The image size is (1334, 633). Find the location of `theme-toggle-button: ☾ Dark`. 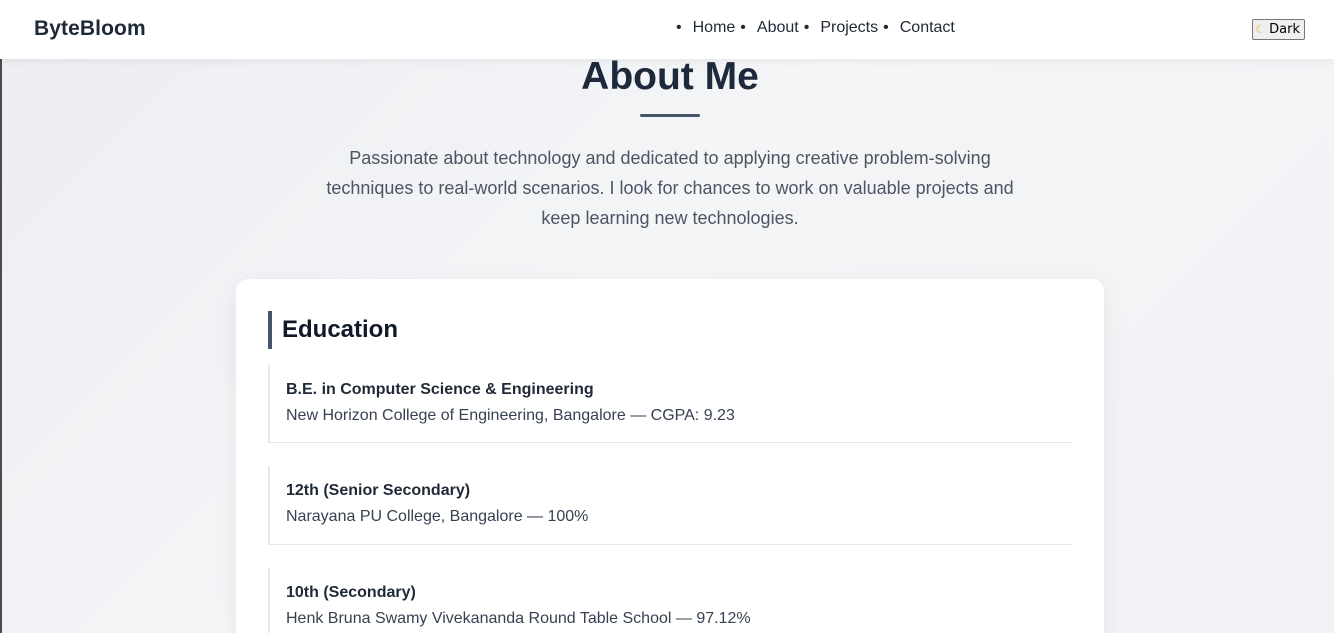

theme-toggle-button: ☾ Dark is located at coordinates (1278, 29).